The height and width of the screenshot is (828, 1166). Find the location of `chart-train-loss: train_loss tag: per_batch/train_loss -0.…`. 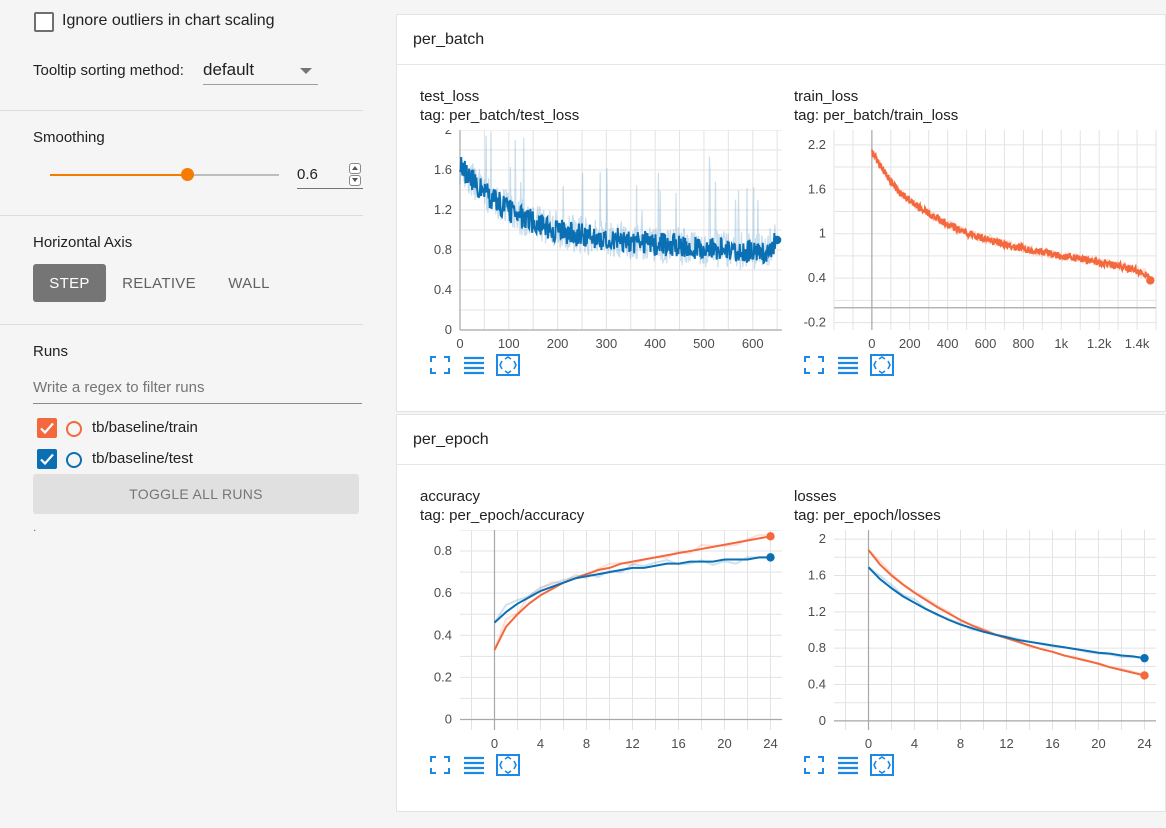

chart-train-loss: train_loss tag: per_batch/train_loss -0.… is located at coordinates (979, 238).